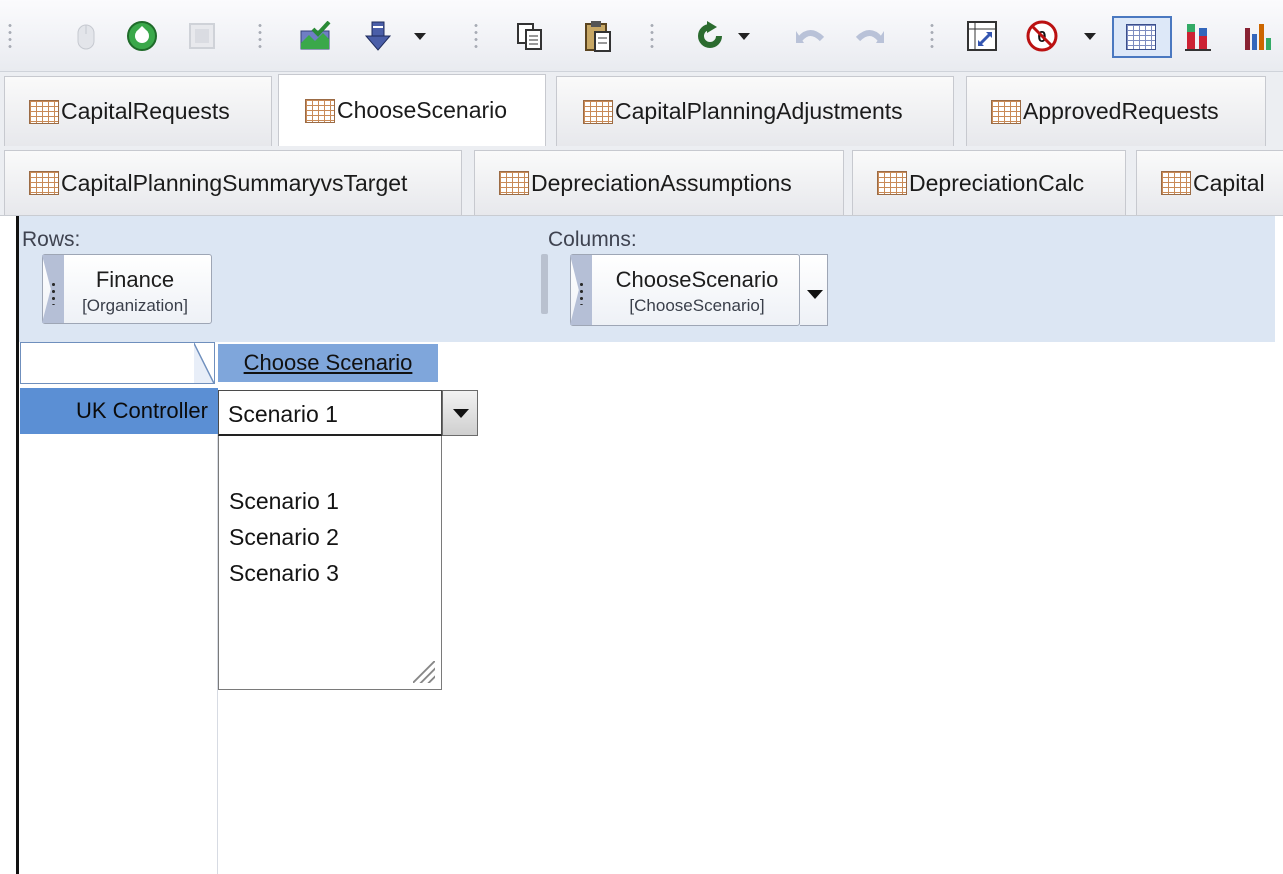  I want to click on undo-icon, so click(810, 36).